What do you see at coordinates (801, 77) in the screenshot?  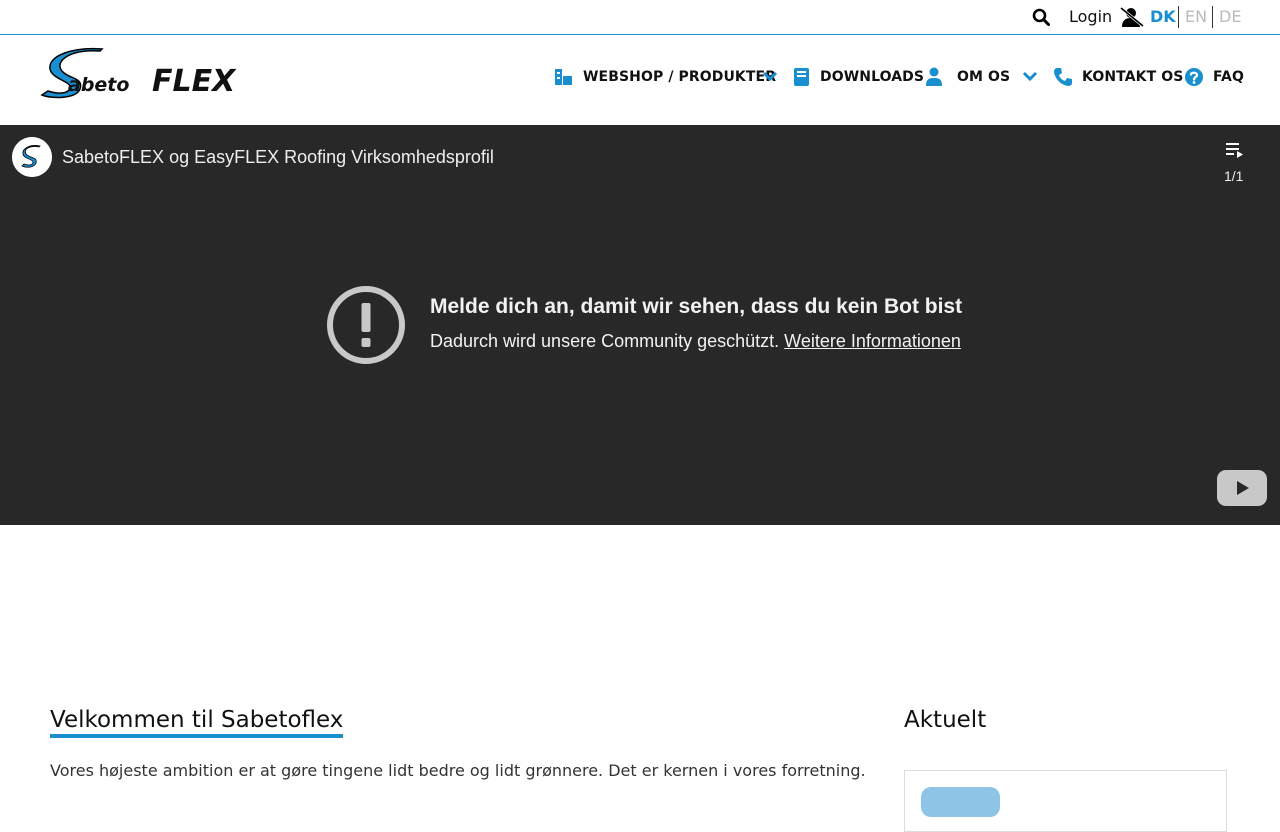 I see `book-icon` at bounding box center [801, 77].